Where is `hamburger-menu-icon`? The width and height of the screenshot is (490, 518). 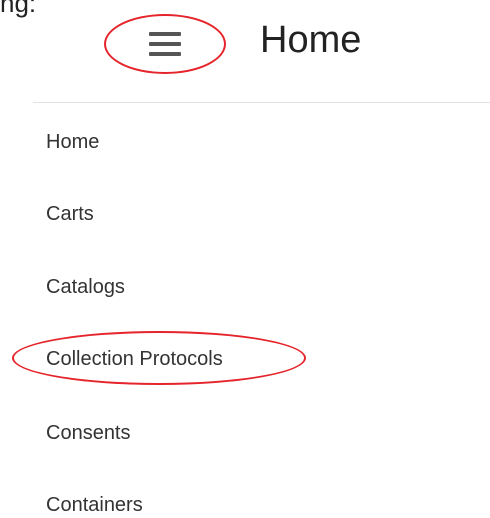 hamburger-menu-icon is located at coordinates (165, 44).